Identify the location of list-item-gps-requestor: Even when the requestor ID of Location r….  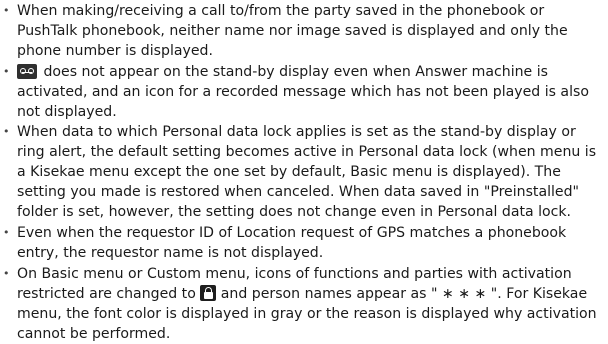
(303, 243).